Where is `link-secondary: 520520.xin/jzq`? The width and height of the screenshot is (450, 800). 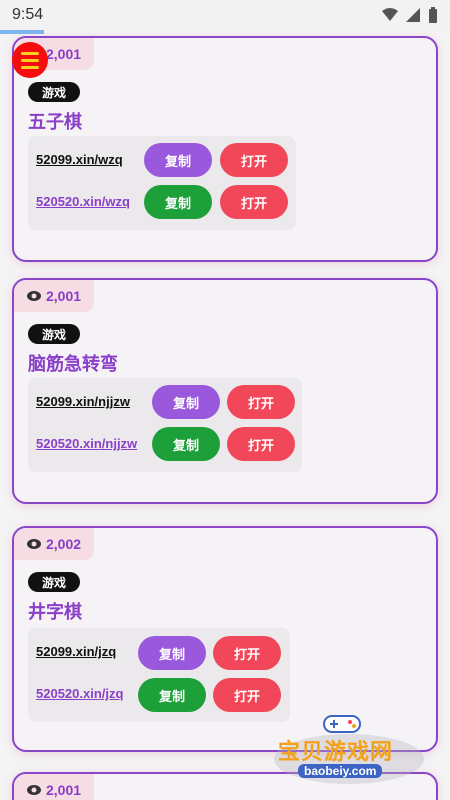
link-secondary: 520520.xin/jzq is located at coordinates (79, 693).